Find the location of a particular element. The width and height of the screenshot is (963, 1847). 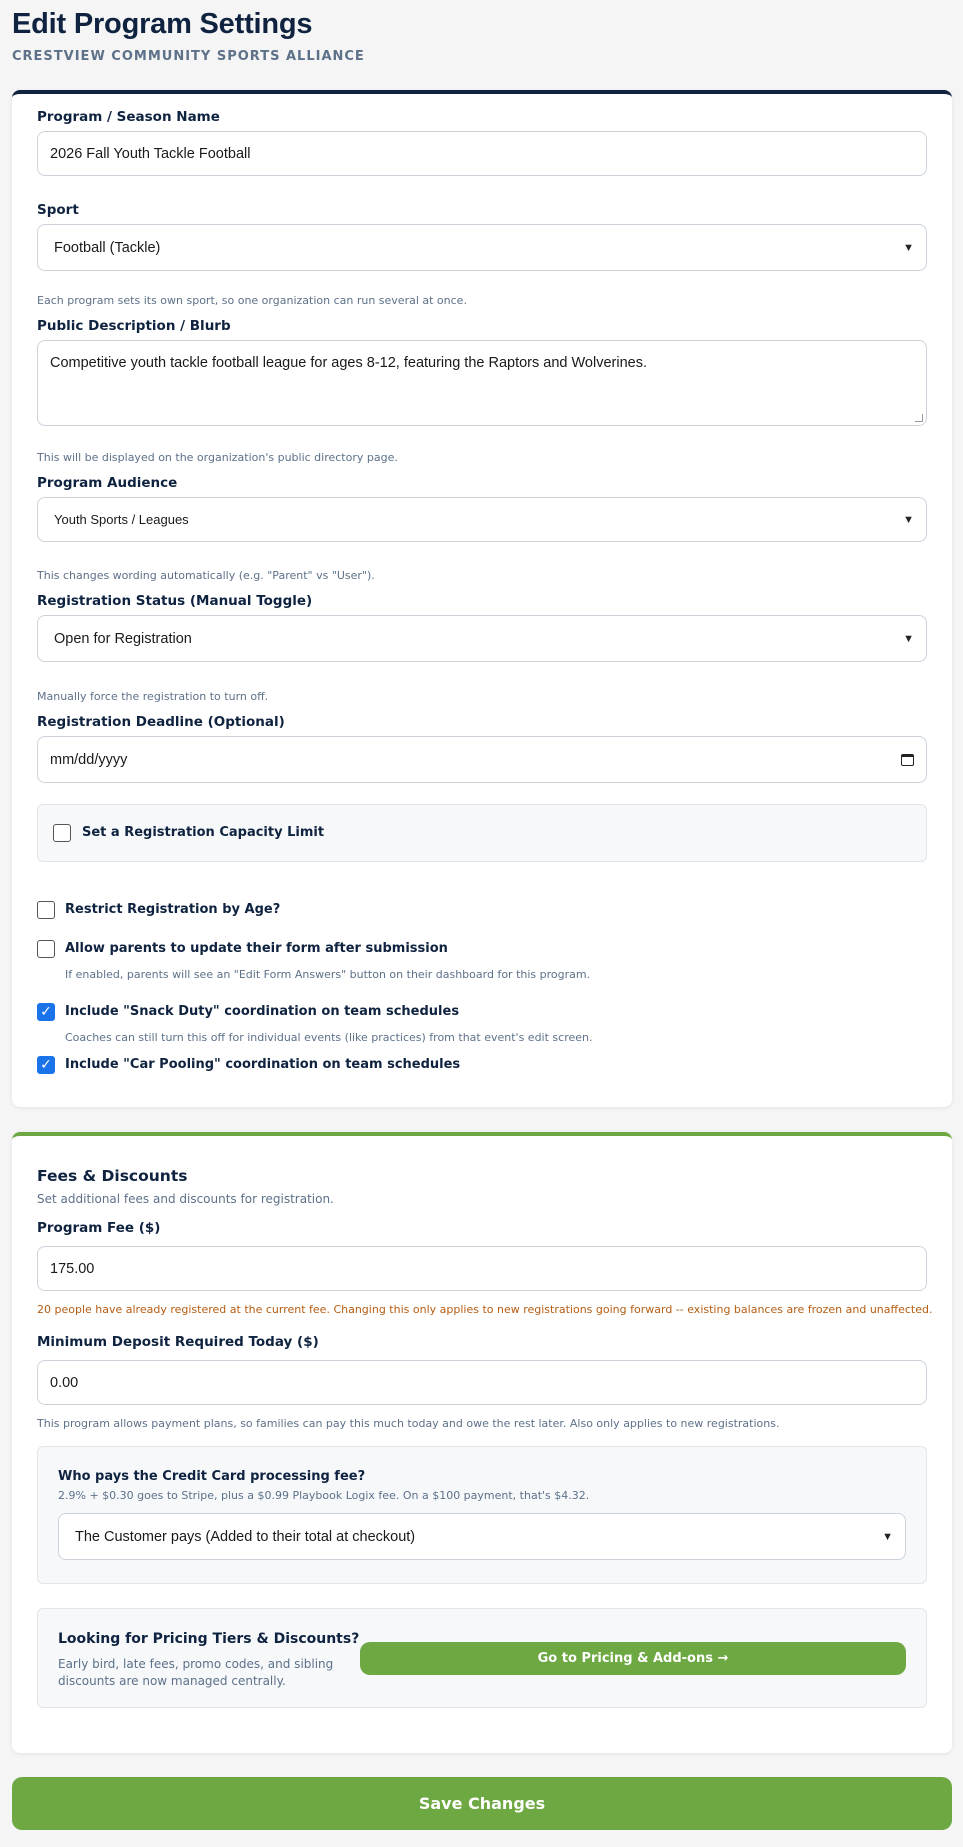

pricing-addons-button: Go to Pricing & Add-ons → is located at coordinates (633, 1658).